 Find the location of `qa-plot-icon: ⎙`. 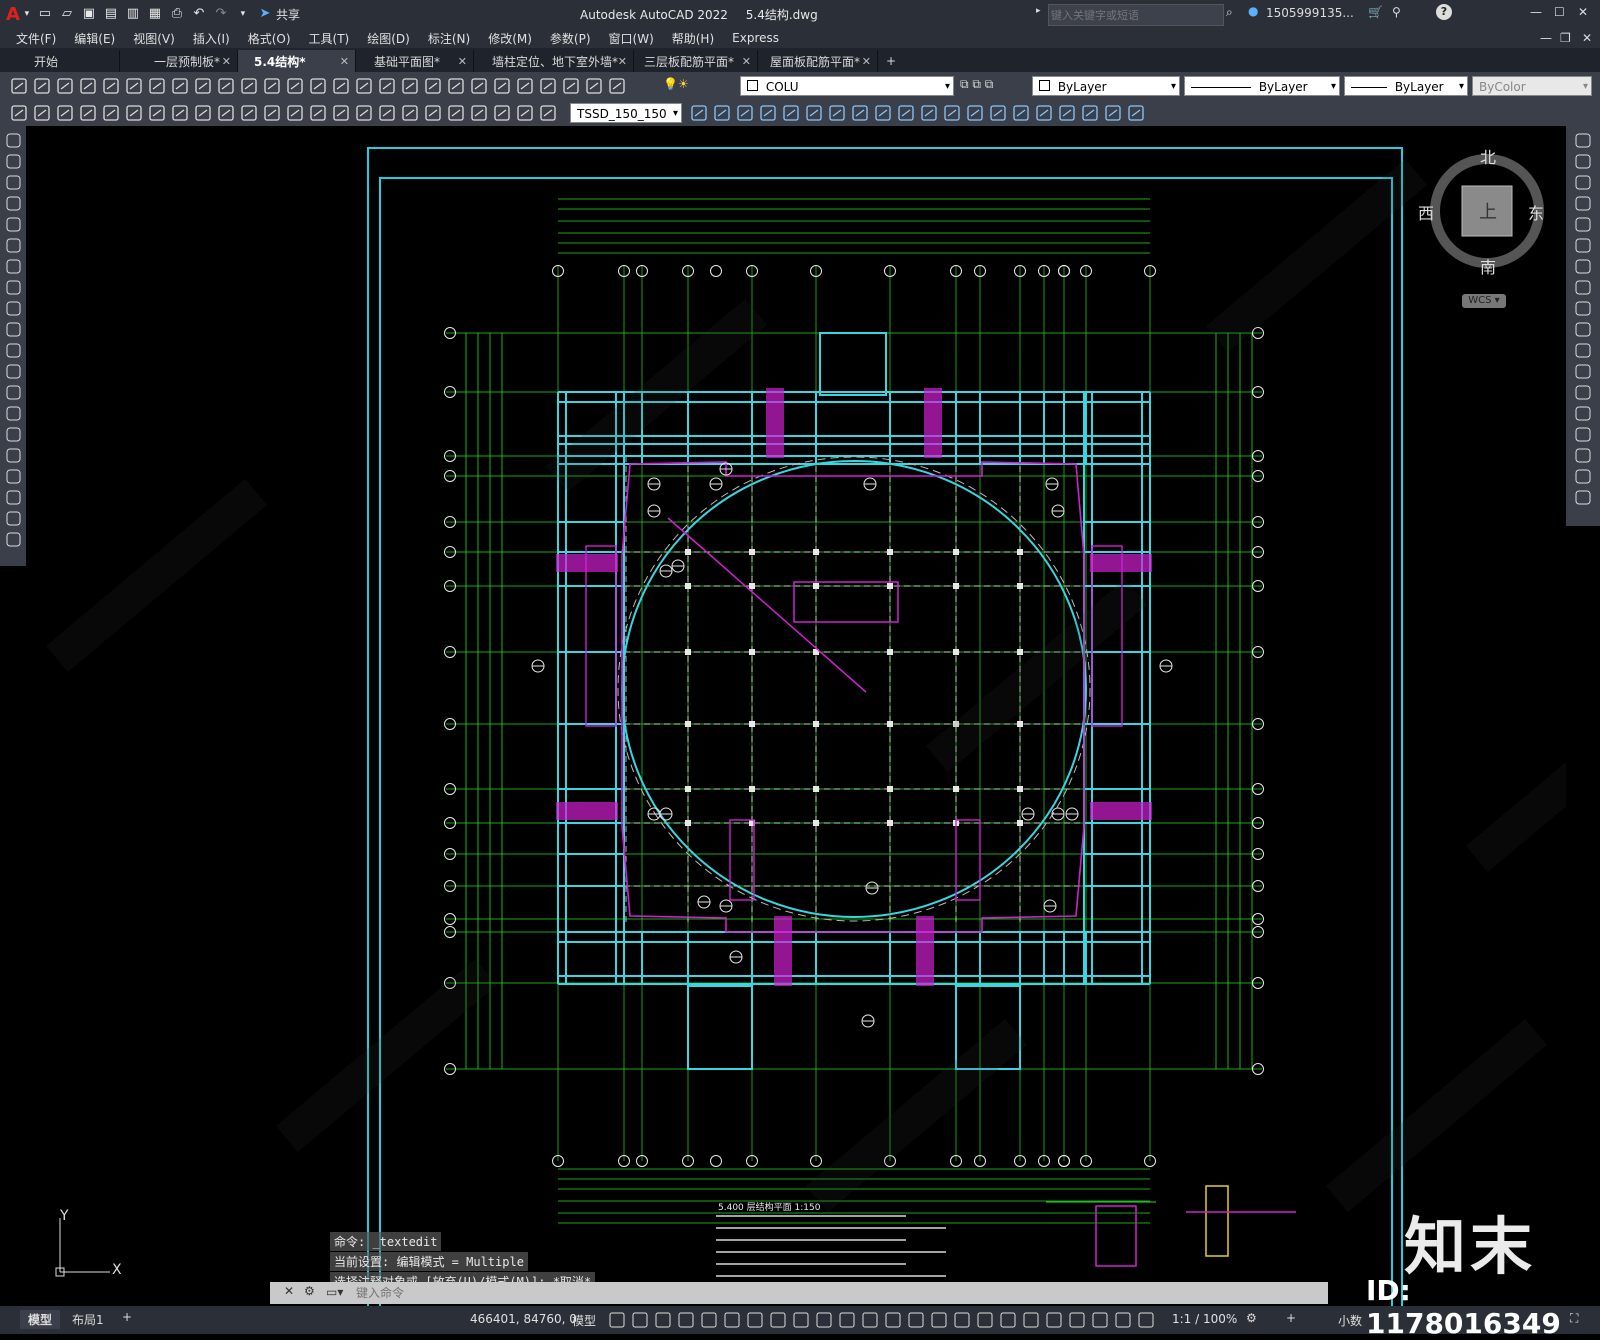

qa-plot-icon: ⎙ is located at coordinates (177, 14).